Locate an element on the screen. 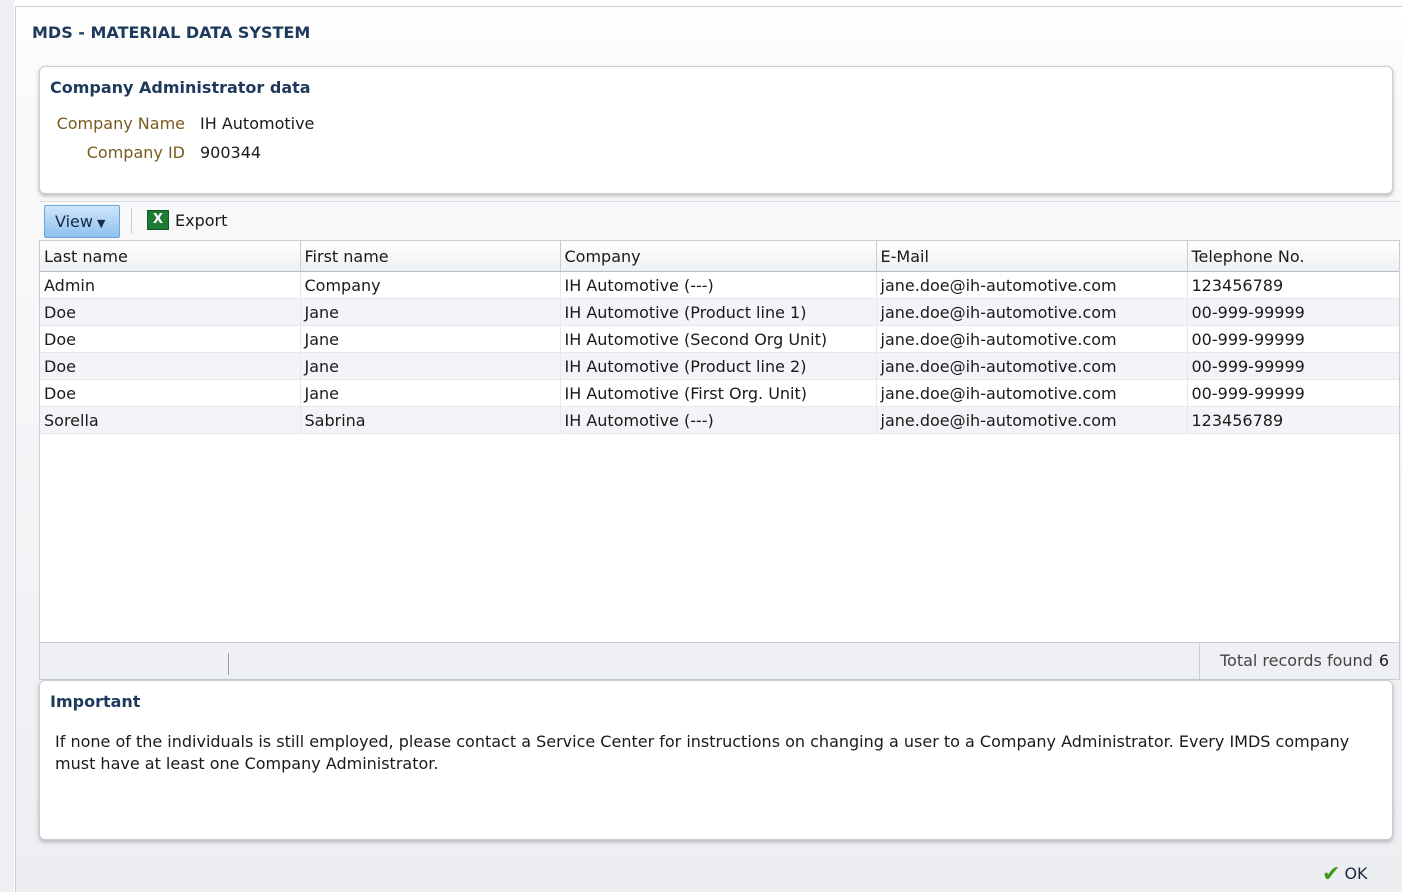  column-header-email: E-Mail is located at coordinates (1032, 256).